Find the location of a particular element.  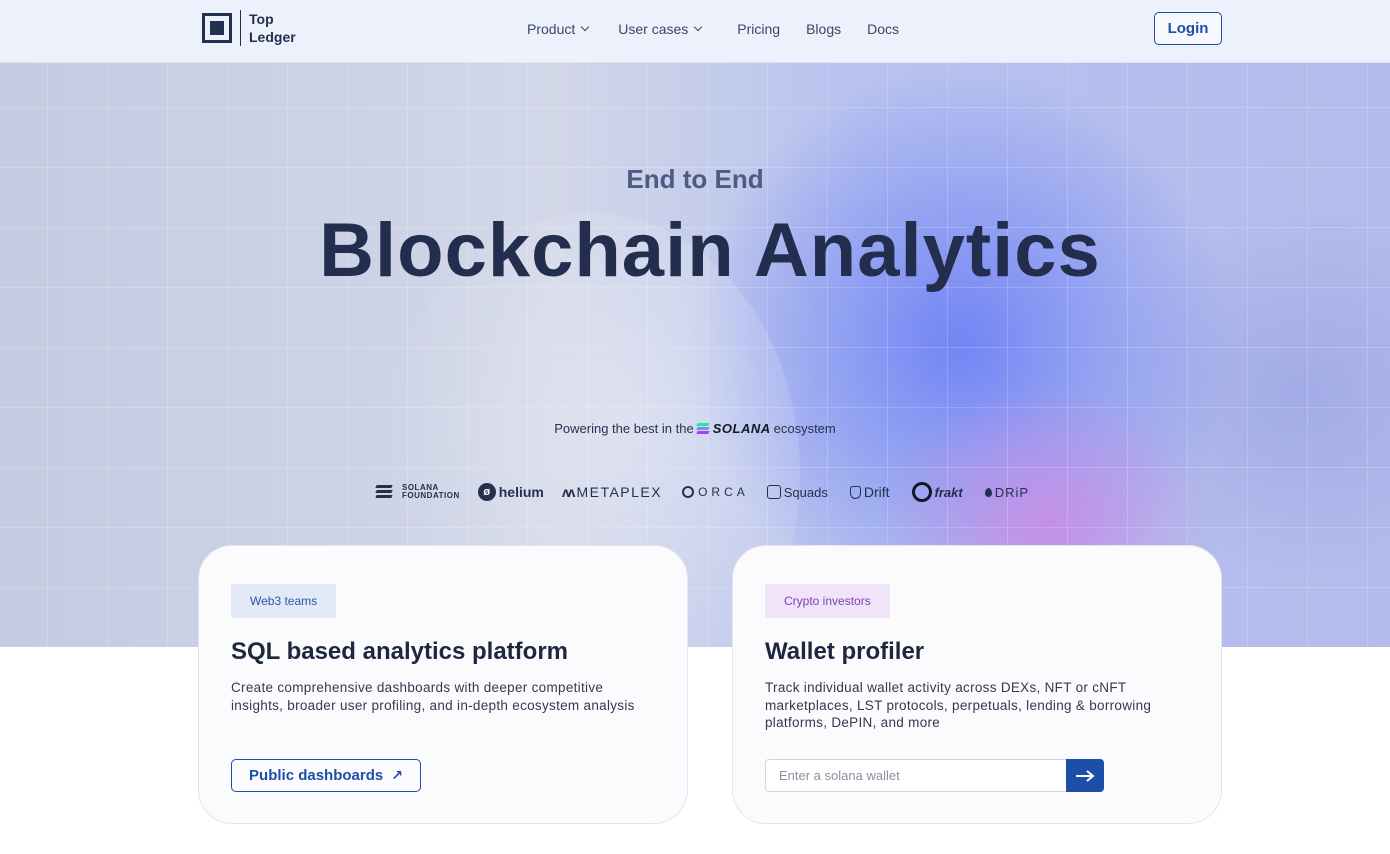

nav-blogs-label: Blogs is located at coordinates (824, 28).